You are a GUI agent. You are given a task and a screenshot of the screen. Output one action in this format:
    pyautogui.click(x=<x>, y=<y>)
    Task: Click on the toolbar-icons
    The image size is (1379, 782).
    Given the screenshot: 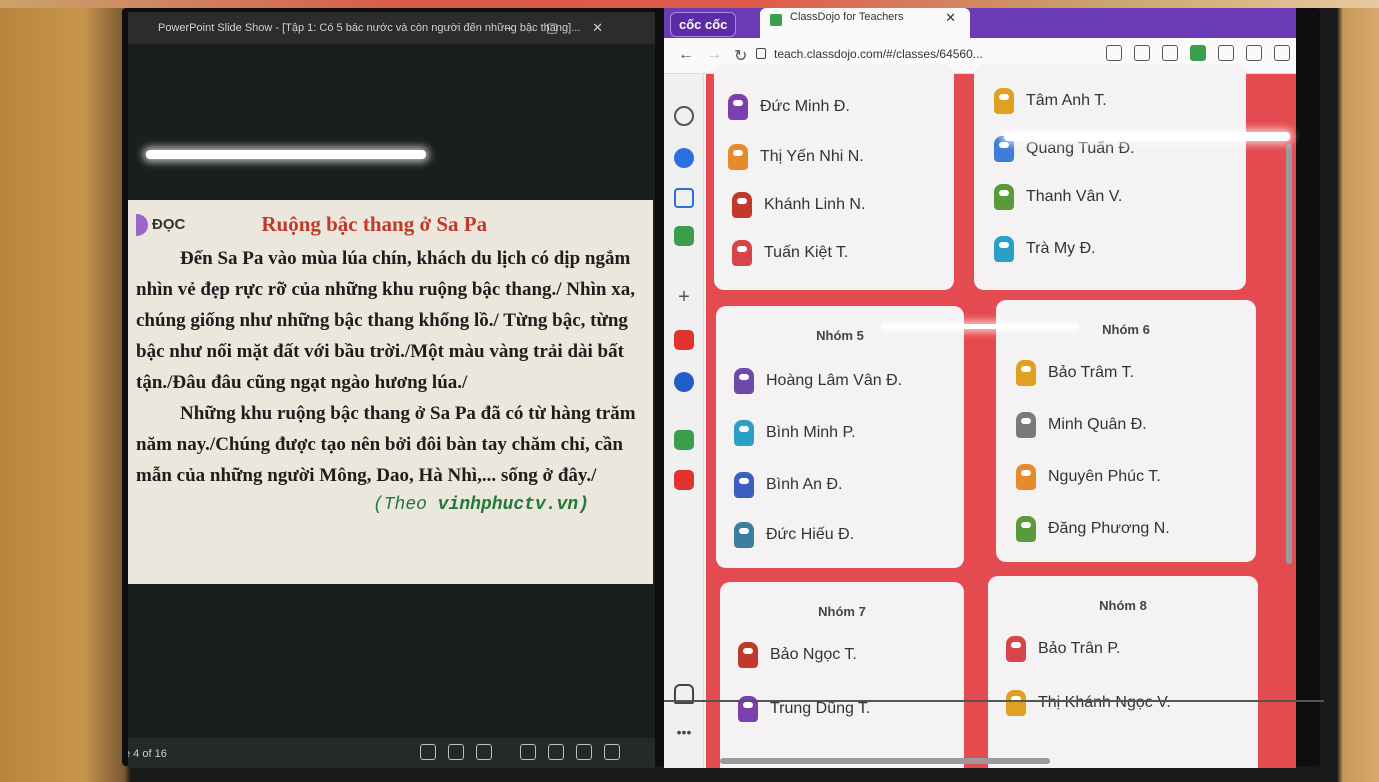 What is the action you would take?
    pyautogui.click(x=1198, y=53)
    